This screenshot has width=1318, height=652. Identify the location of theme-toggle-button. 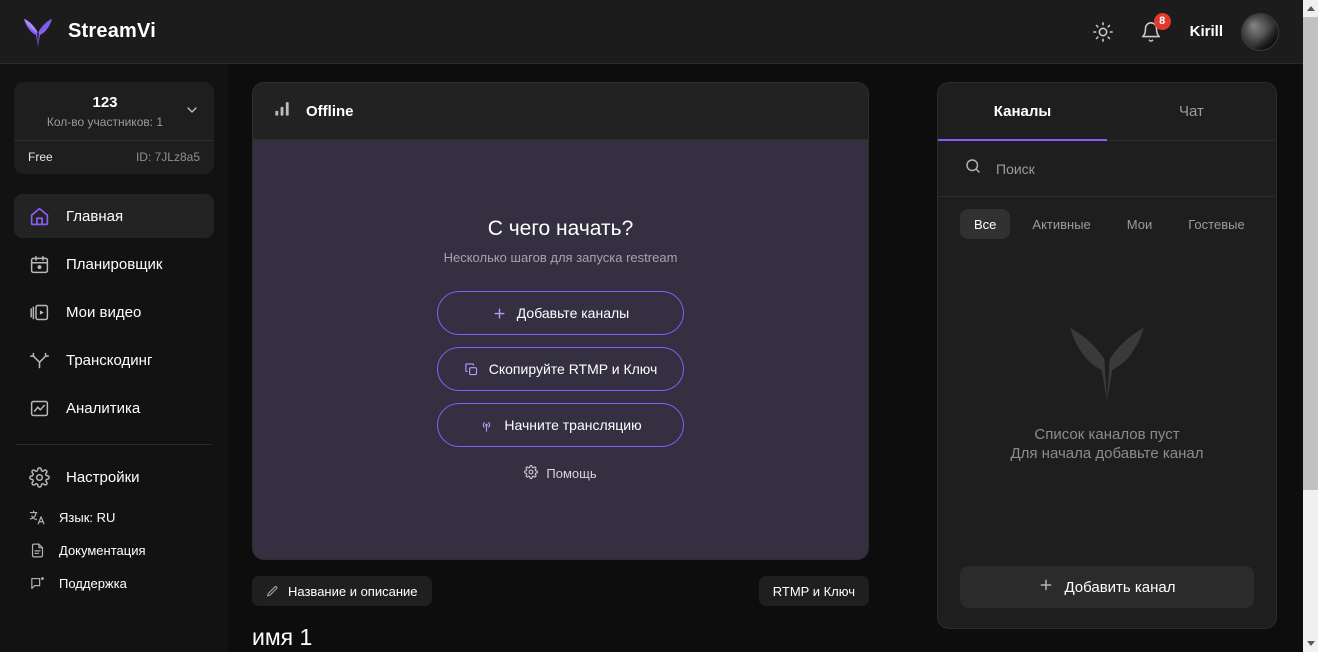
(1103, 32).